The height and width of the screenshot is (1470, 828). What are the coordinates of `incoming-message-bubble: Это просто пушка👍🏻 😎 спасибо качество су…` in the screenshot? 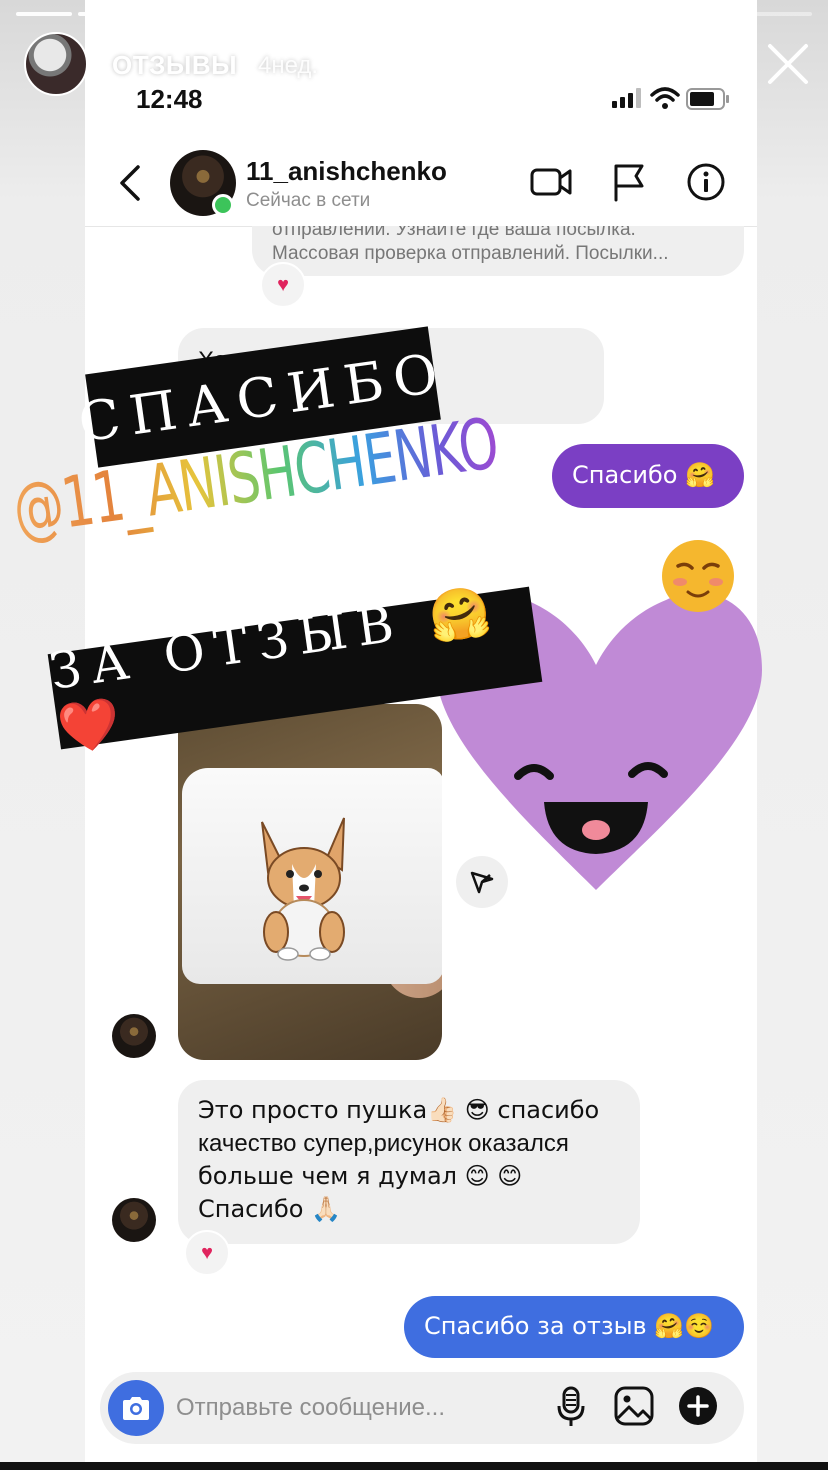 It's located at (409, 1162).